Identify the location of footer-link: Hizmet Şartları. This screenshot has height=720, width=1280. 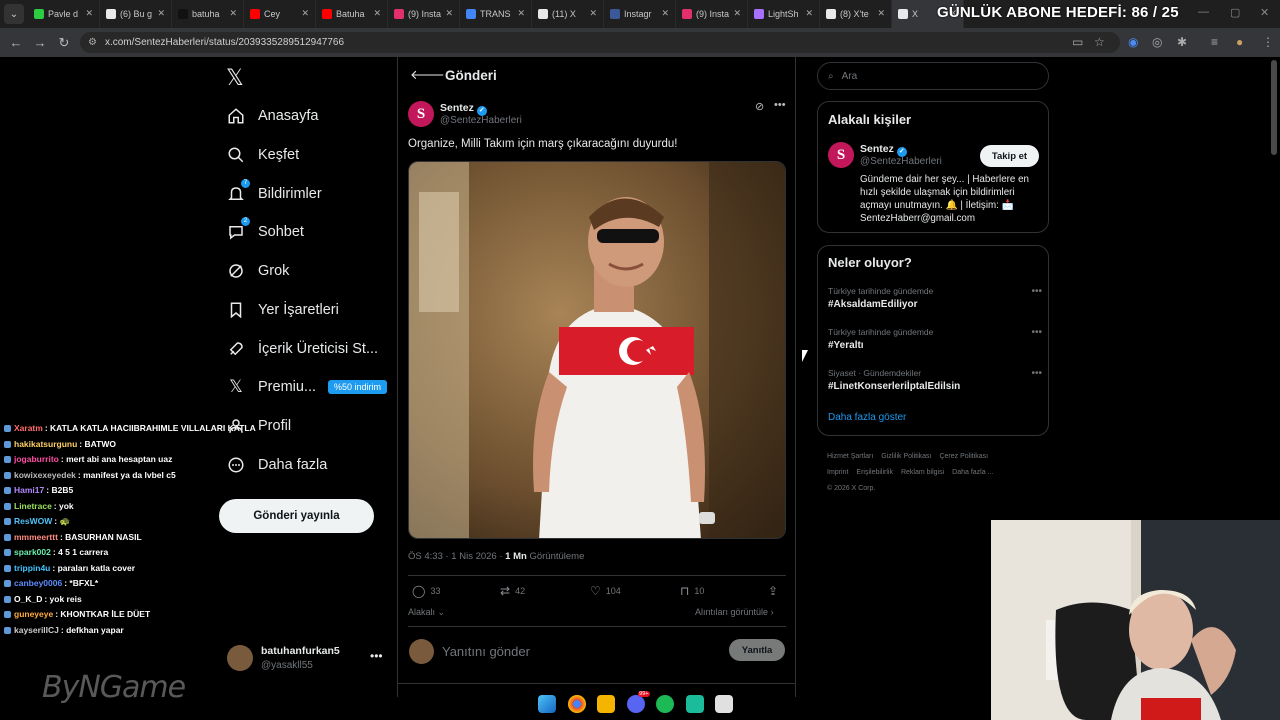
(850, 456).